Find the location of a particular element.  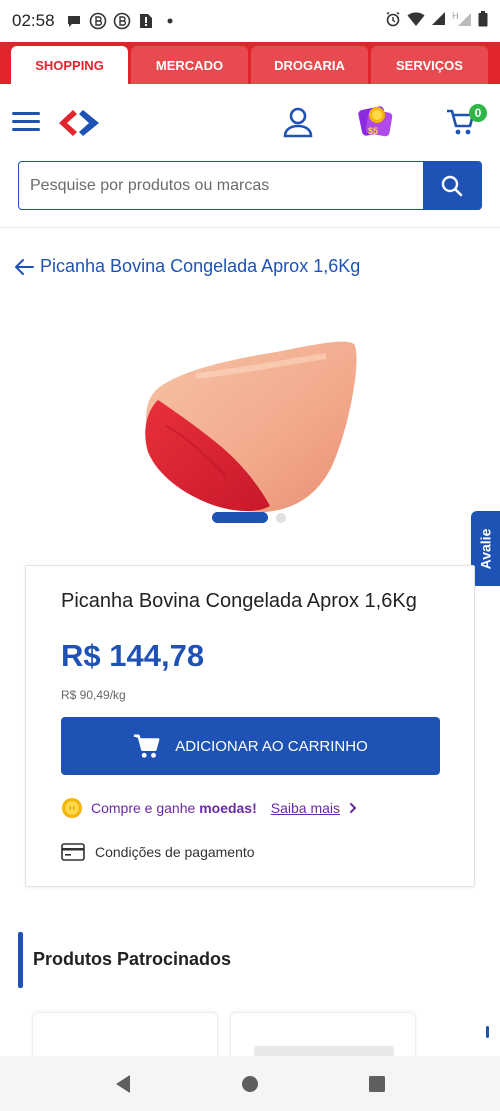

coins-text-bold: moedas! is located at coordinates (228, 808).